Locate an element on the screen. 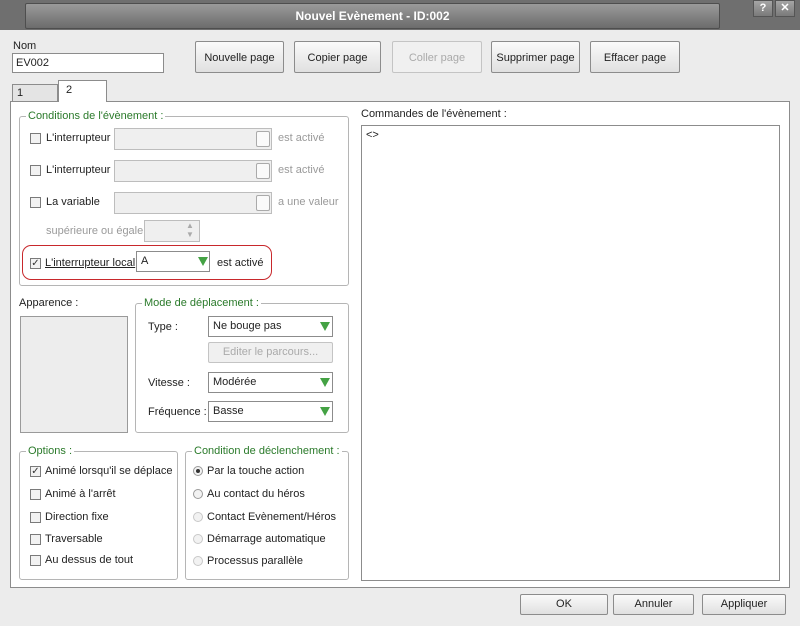 This screenshot has height=626, width=800. appearance-label: Apparence : is located at coordinates (49, 303).